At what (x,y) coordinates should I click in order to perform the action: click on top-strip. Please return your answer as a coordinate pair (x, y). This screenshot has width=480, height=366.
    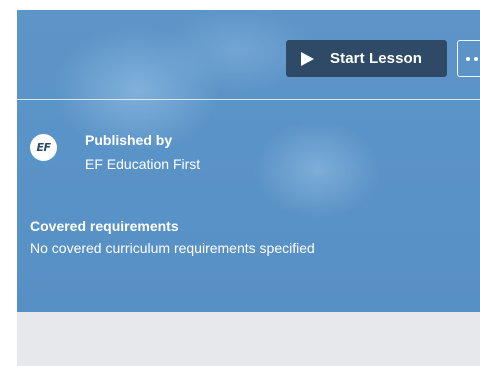
    Looking at the image, I should click on (248, 5).